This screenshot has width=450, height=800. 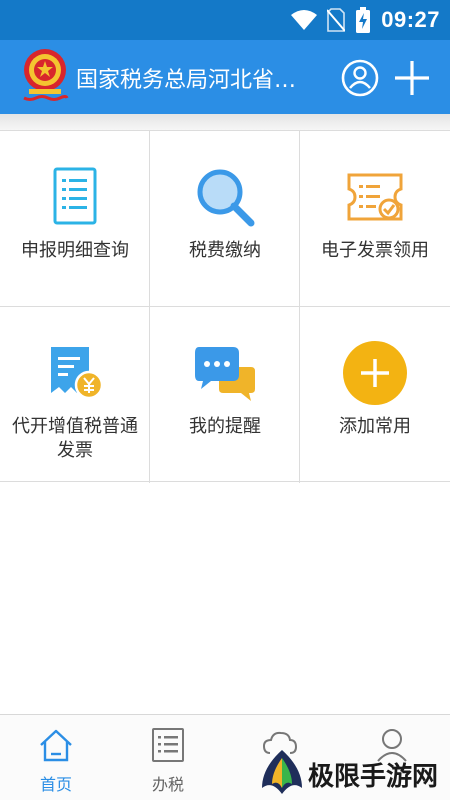 I want to click on watermark: 极限手游网, so click(x=354, y=774).